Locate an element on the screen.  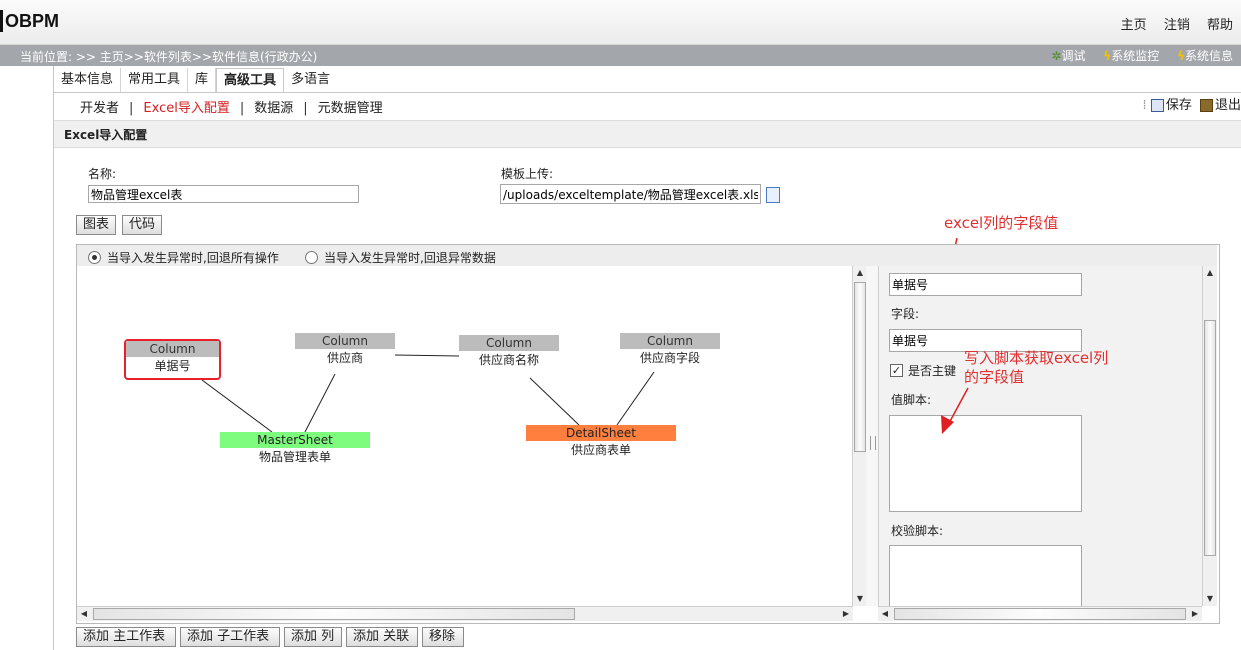
name-input is located at coordinates (223, 194).